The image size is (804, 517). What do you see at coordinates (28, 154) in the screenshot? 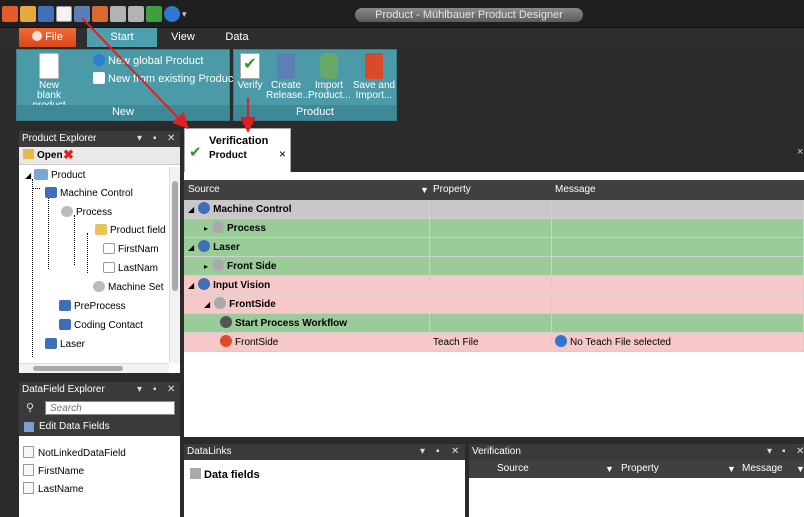
I see `open-folder-icon` at bounding box center [28, 154].